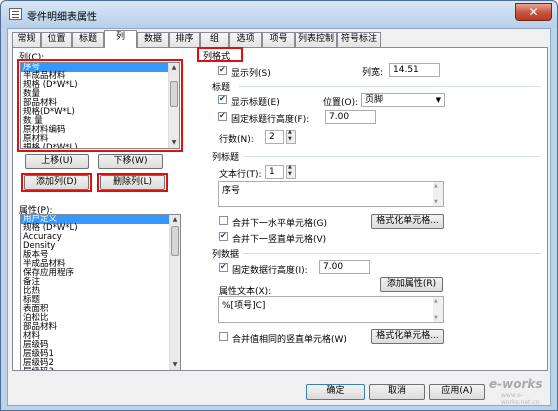  I want to click on column-title-section-label: 列标题, so click(226, 158).